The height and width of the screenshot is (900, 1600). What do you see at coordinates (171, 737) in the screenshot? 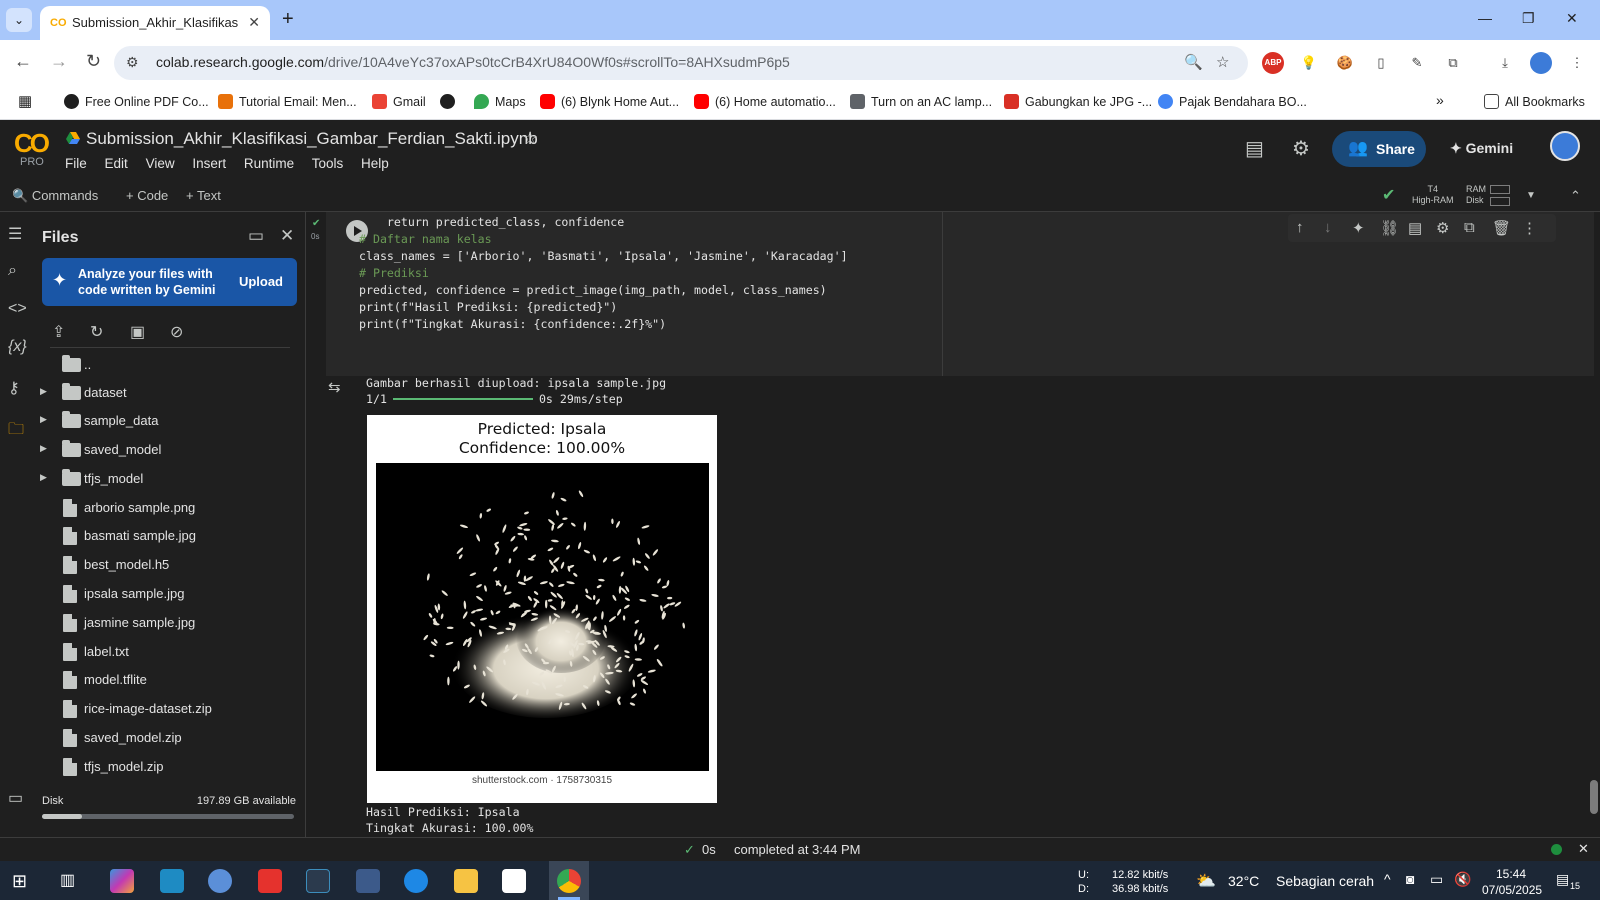
I see `tree-item-file: saved_model.zip` at bounding box center [171, 737].